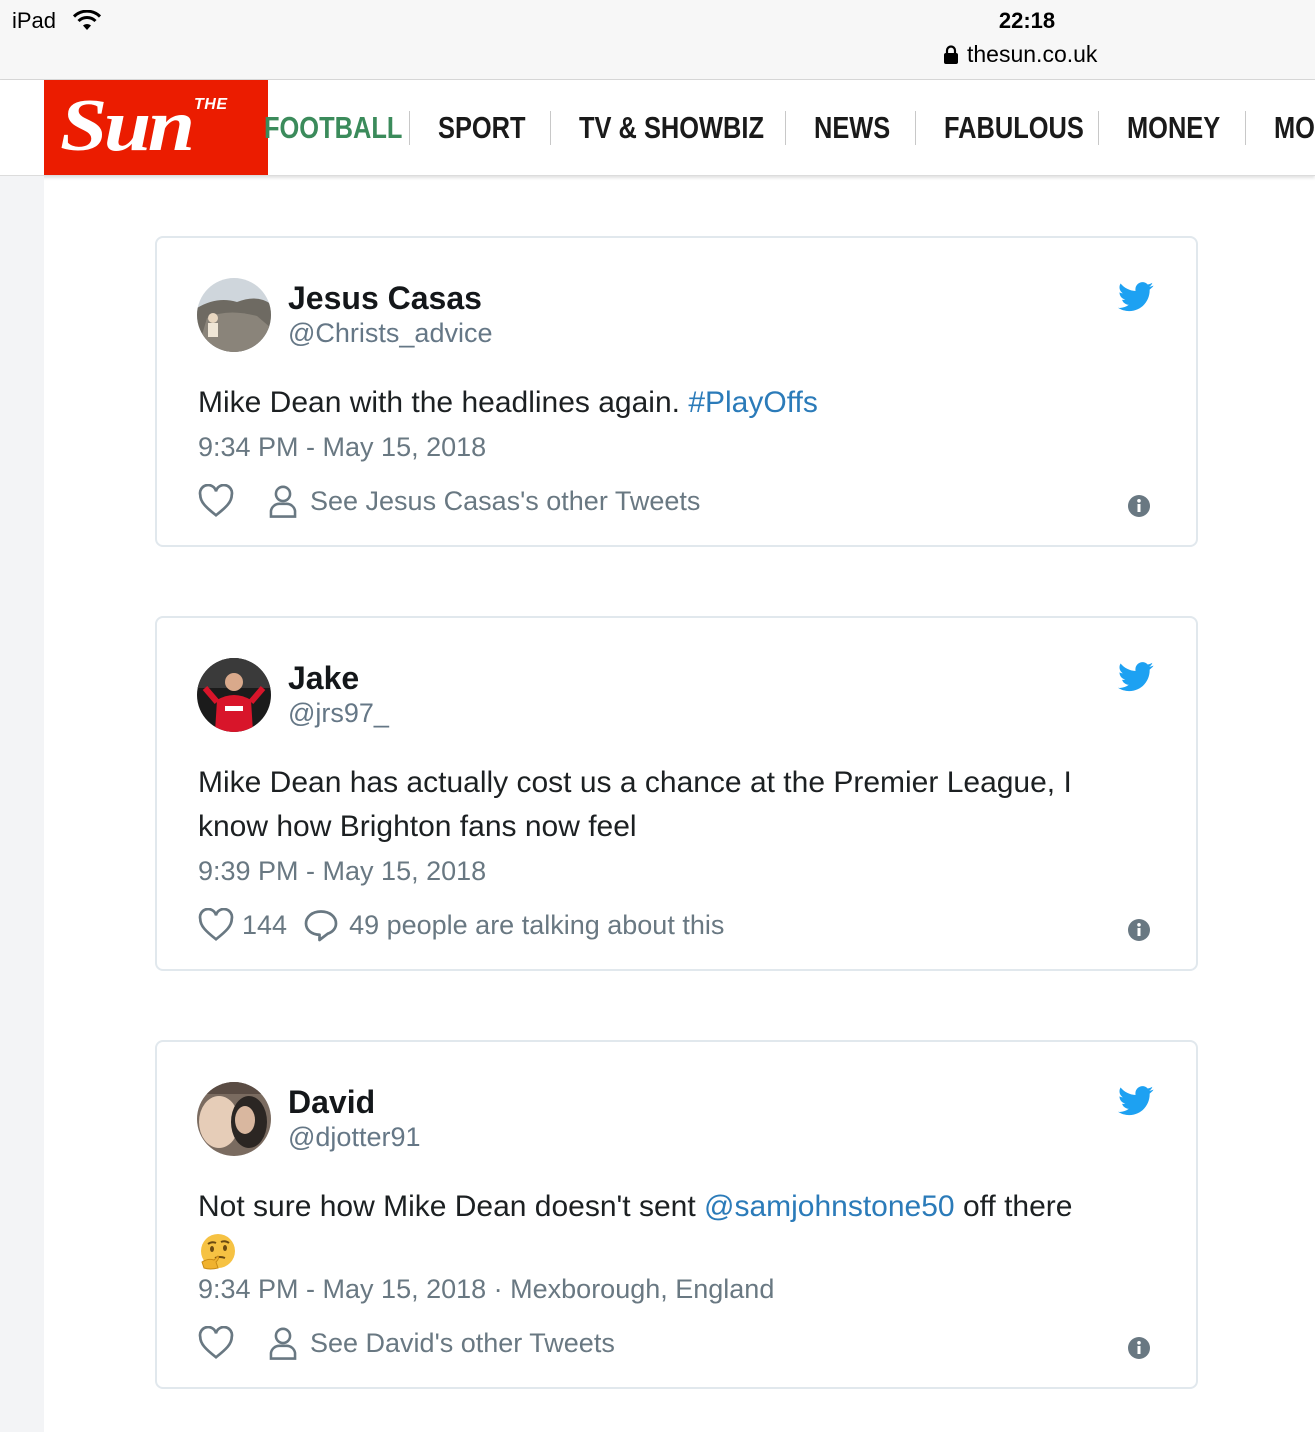 The image size is (1315, 1432). Describe the element at coordinates (482, 128) in the screenshot. I see `nav-sport: SPORT` at that location.